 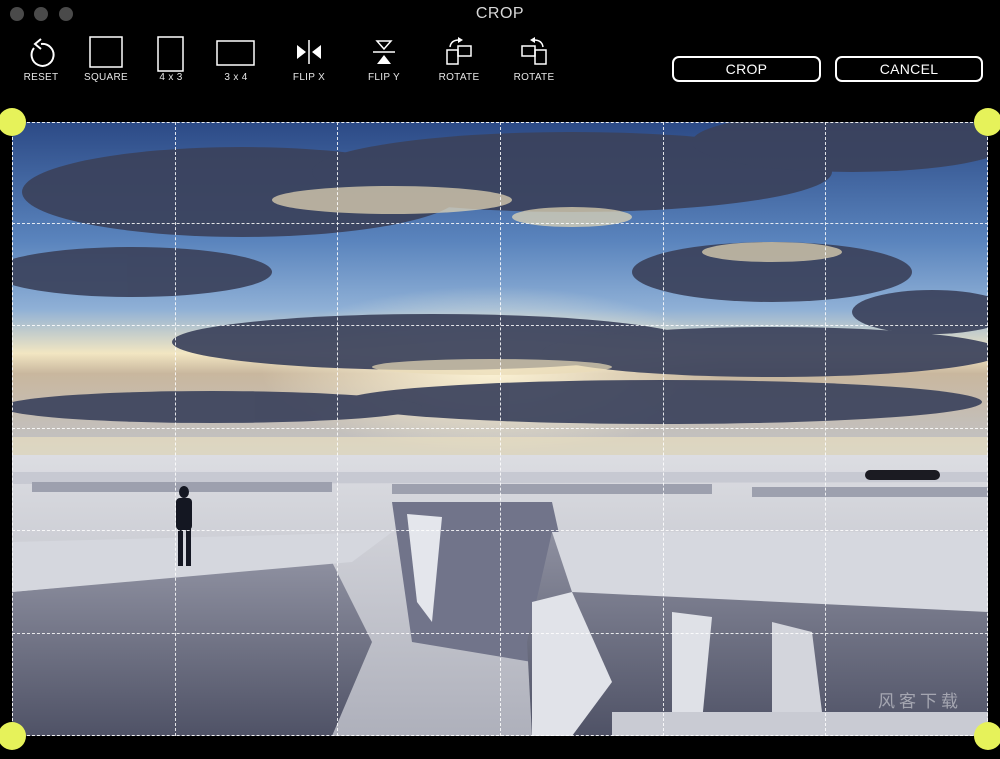 I want to click on ratio-3x4-button: 3 x 4, so click(x=236, y=59).